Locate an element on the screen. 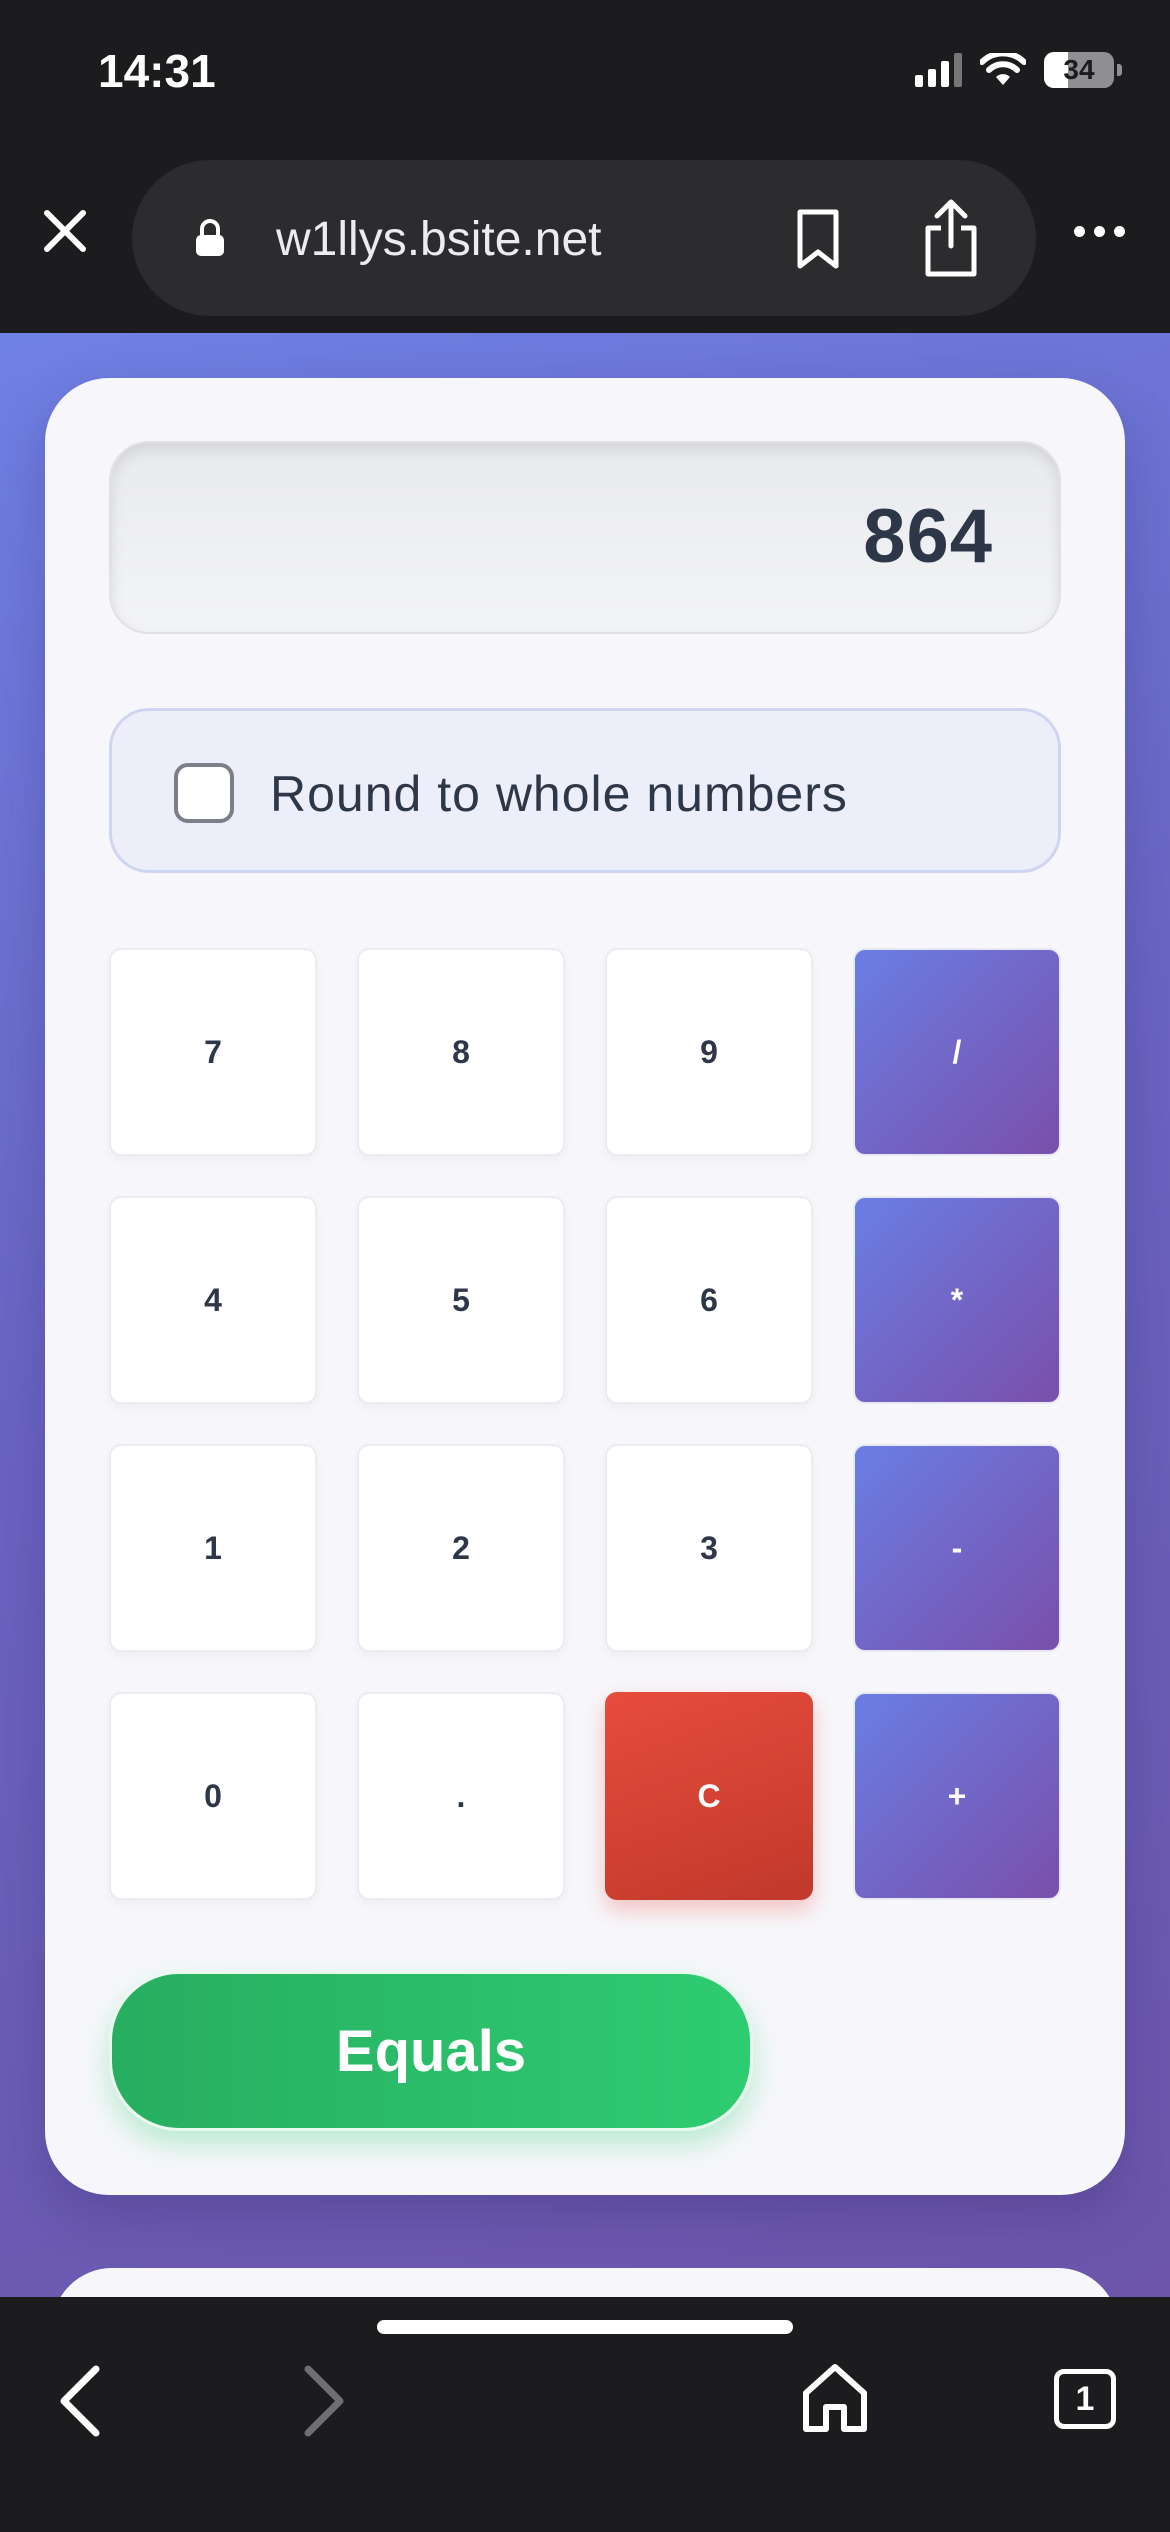 The height and width of the screenshot is (2532, 1170). key-divide-button: / is located at coordinates (957, 1052).